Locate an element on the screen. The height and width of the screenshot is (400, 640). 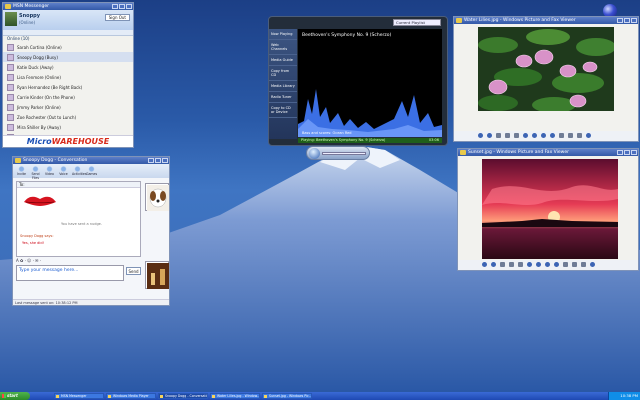
contact-status-icon is located at coordinates (10, 67).